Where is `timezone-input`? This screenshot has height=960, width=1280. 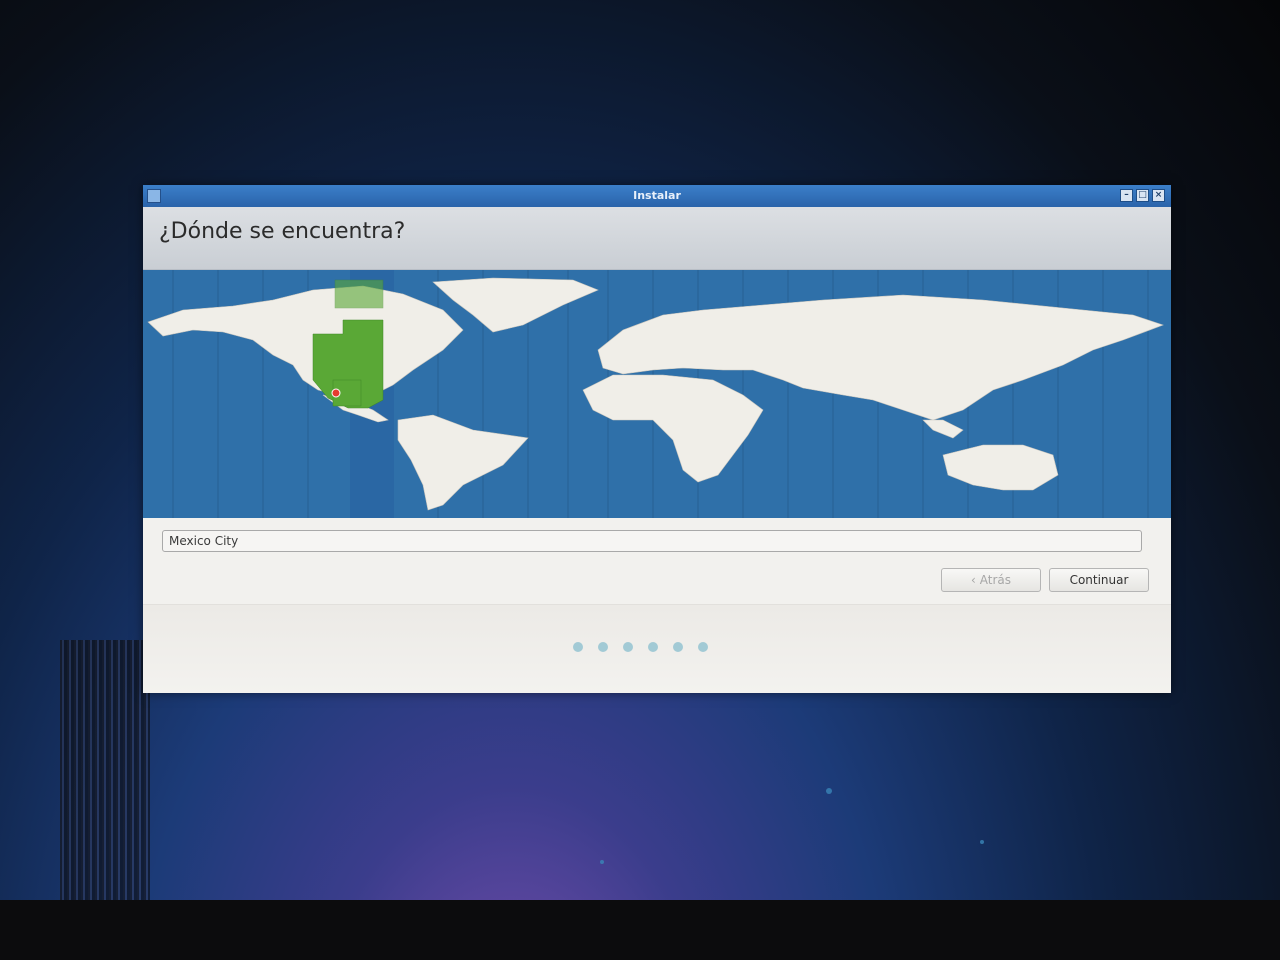
timezone-input is located at coordinates (652, 541).